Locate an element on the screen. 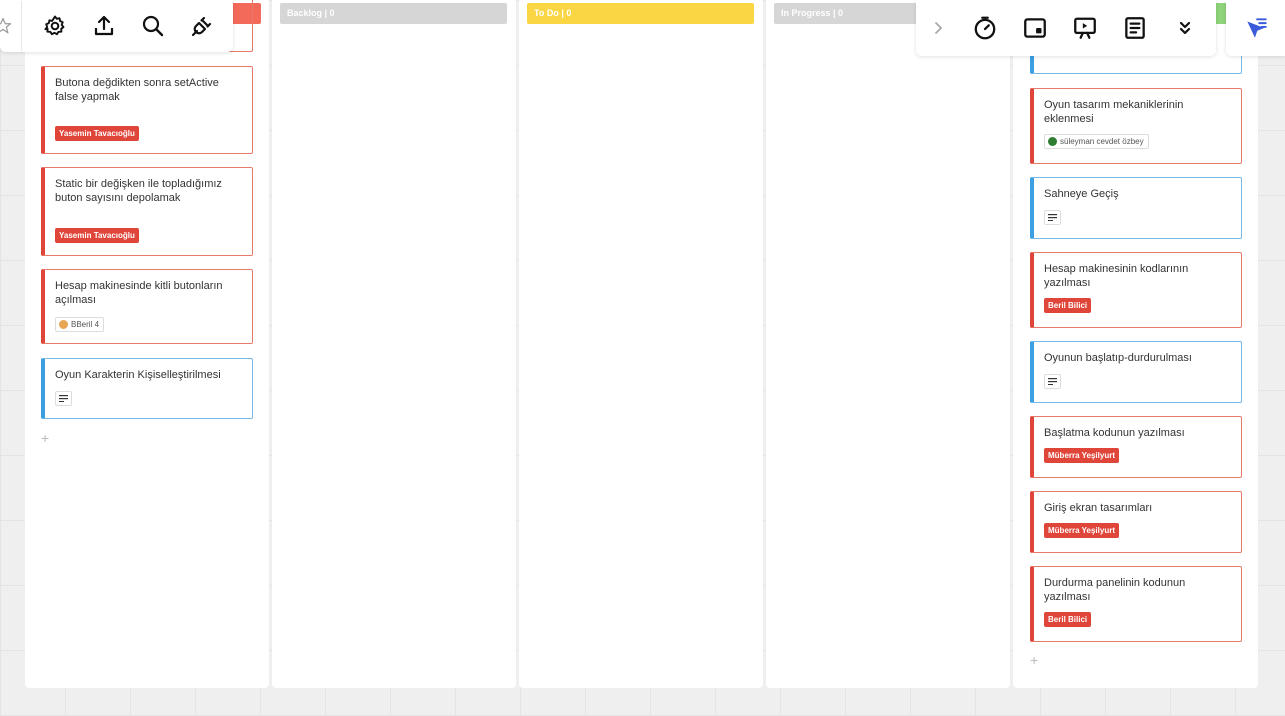 The image size is (1285, 716). card-title: Hesap makinesinin kodlarının yazılması is located at coordinates (1116, 276).